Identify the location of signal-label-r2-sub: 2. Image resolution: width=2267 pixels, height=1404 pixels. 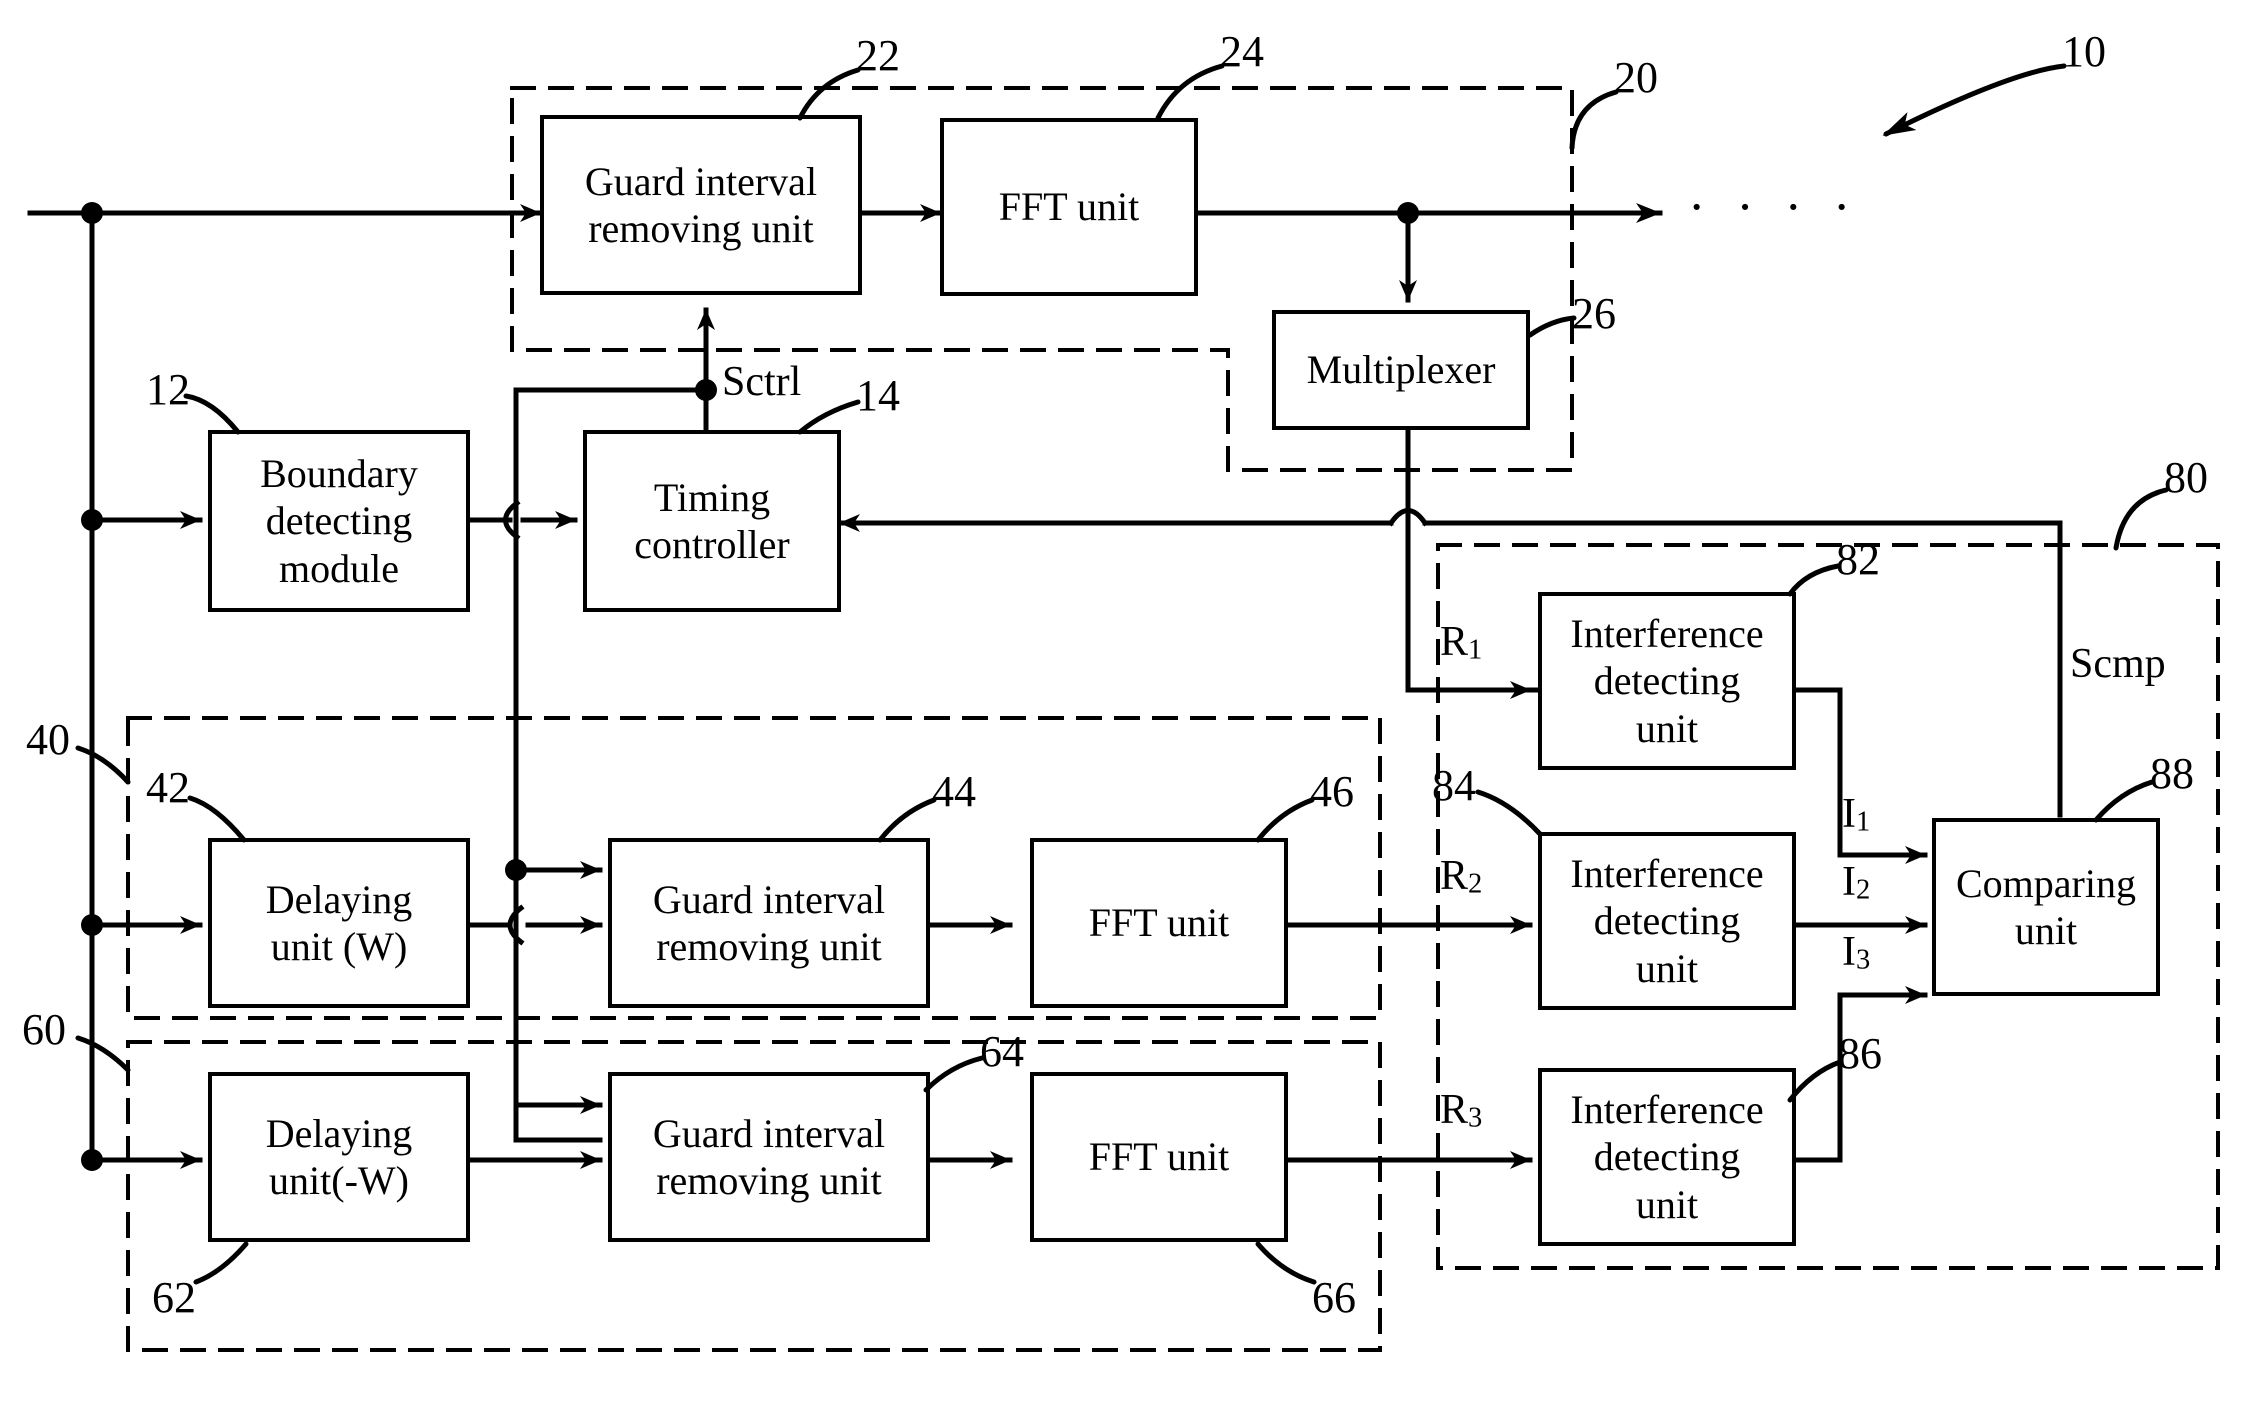
(1475, 884).